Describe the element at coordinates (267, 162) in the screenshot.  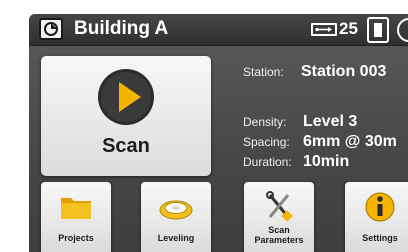
I see `duration-label: Duration:` at that location.